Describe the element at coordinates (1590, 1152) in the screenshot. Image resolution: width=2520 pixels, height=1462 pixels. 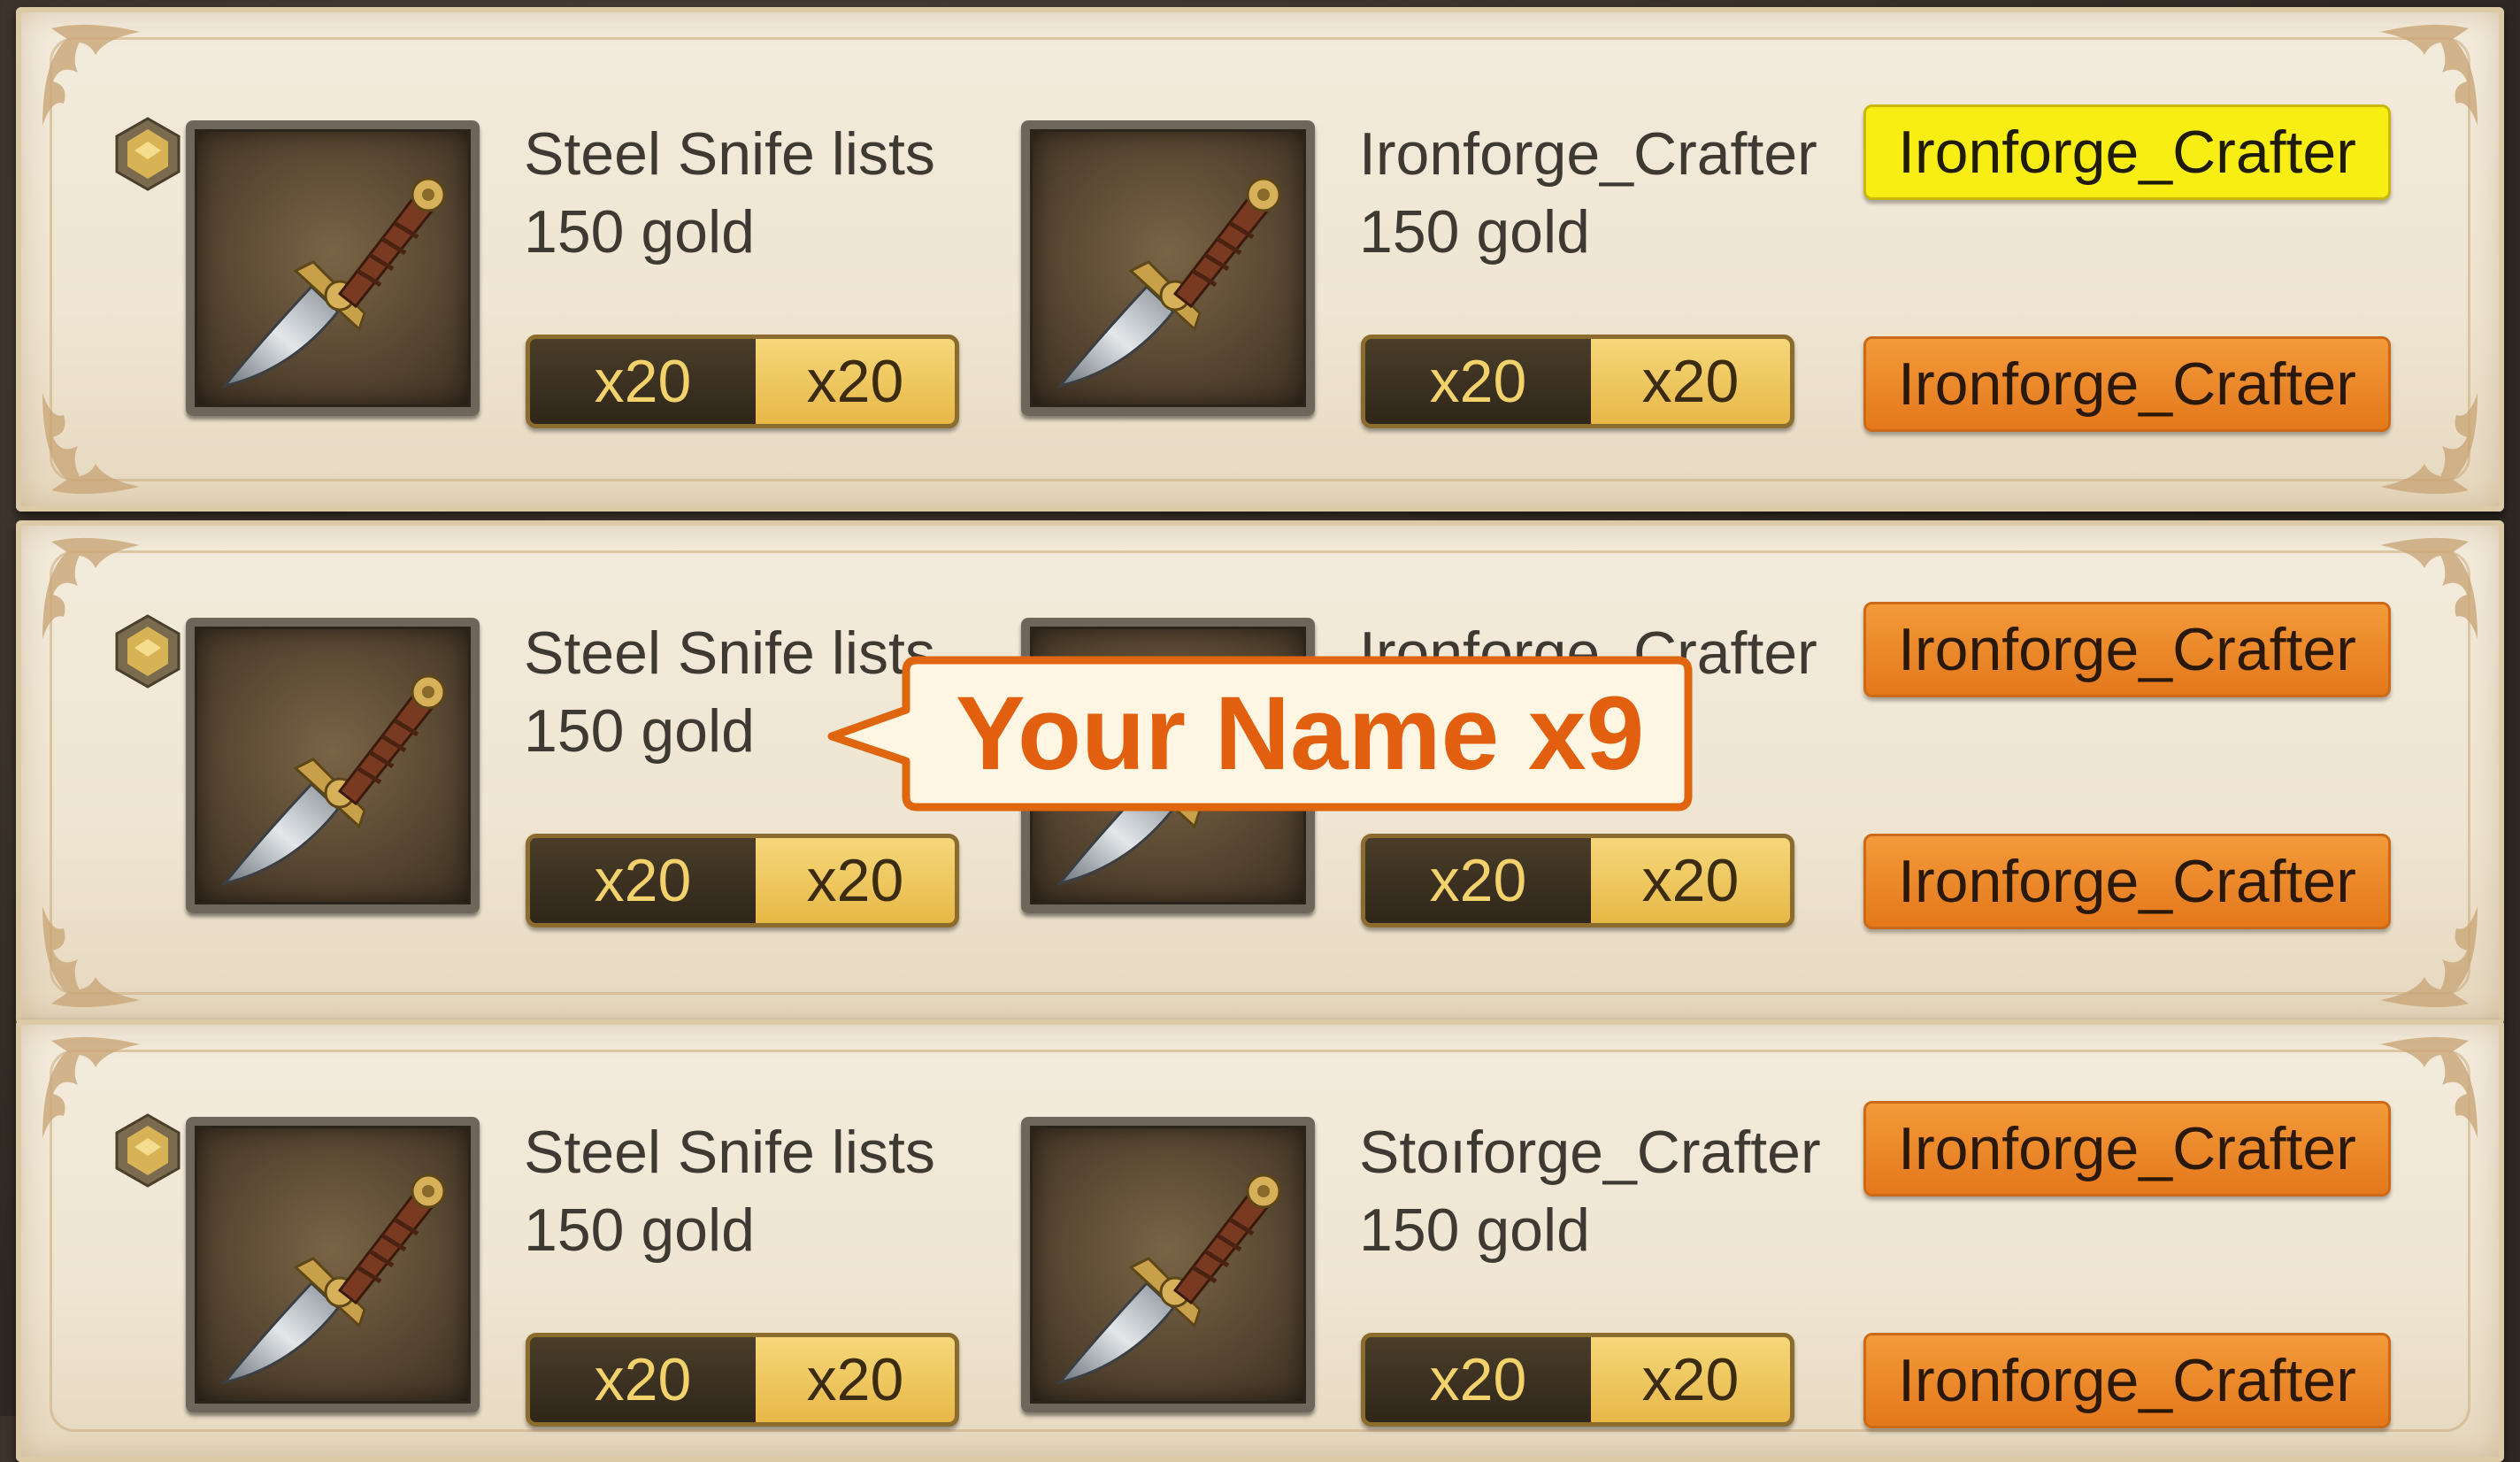
I see `seller-name: Stoıforge_Crafter` at that location.